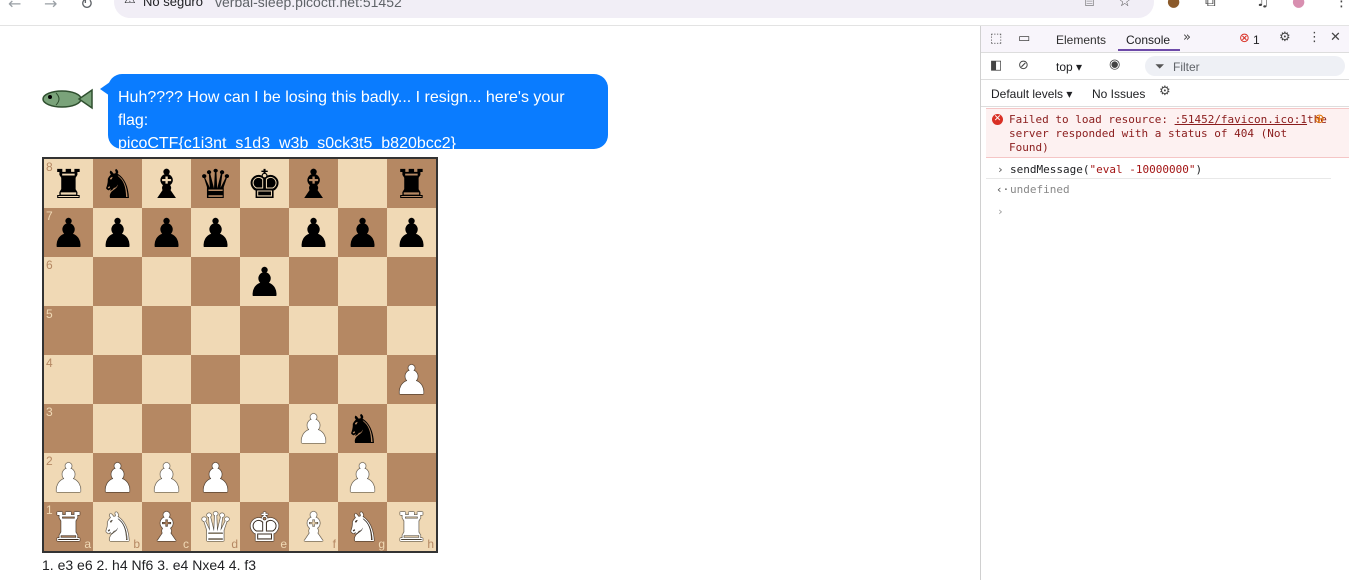 Image resolution: width=1349 pixels, height=580 pixels. Describe the element at coordinates (264, 330) in the screenshot. I see `square-e5` at that location.